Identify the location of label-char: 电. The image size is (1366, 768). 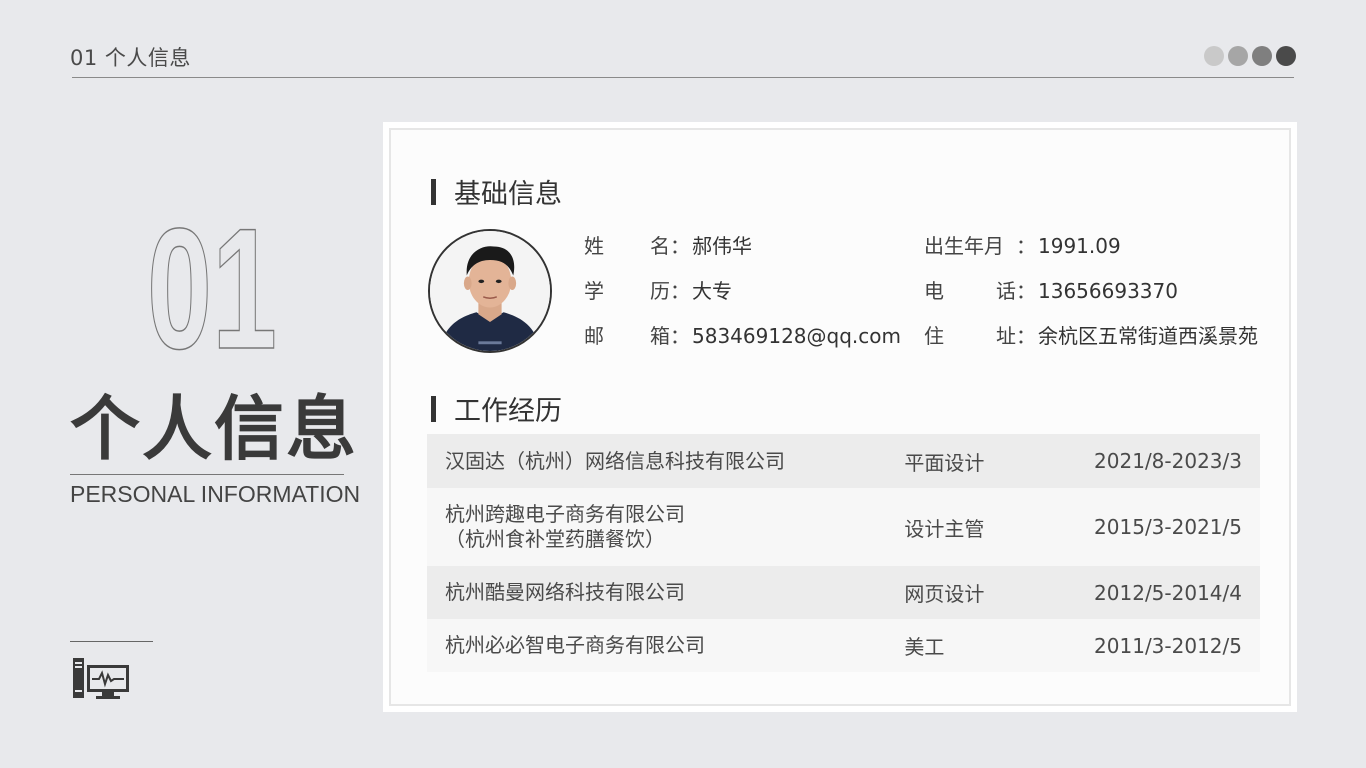
(934, 291).